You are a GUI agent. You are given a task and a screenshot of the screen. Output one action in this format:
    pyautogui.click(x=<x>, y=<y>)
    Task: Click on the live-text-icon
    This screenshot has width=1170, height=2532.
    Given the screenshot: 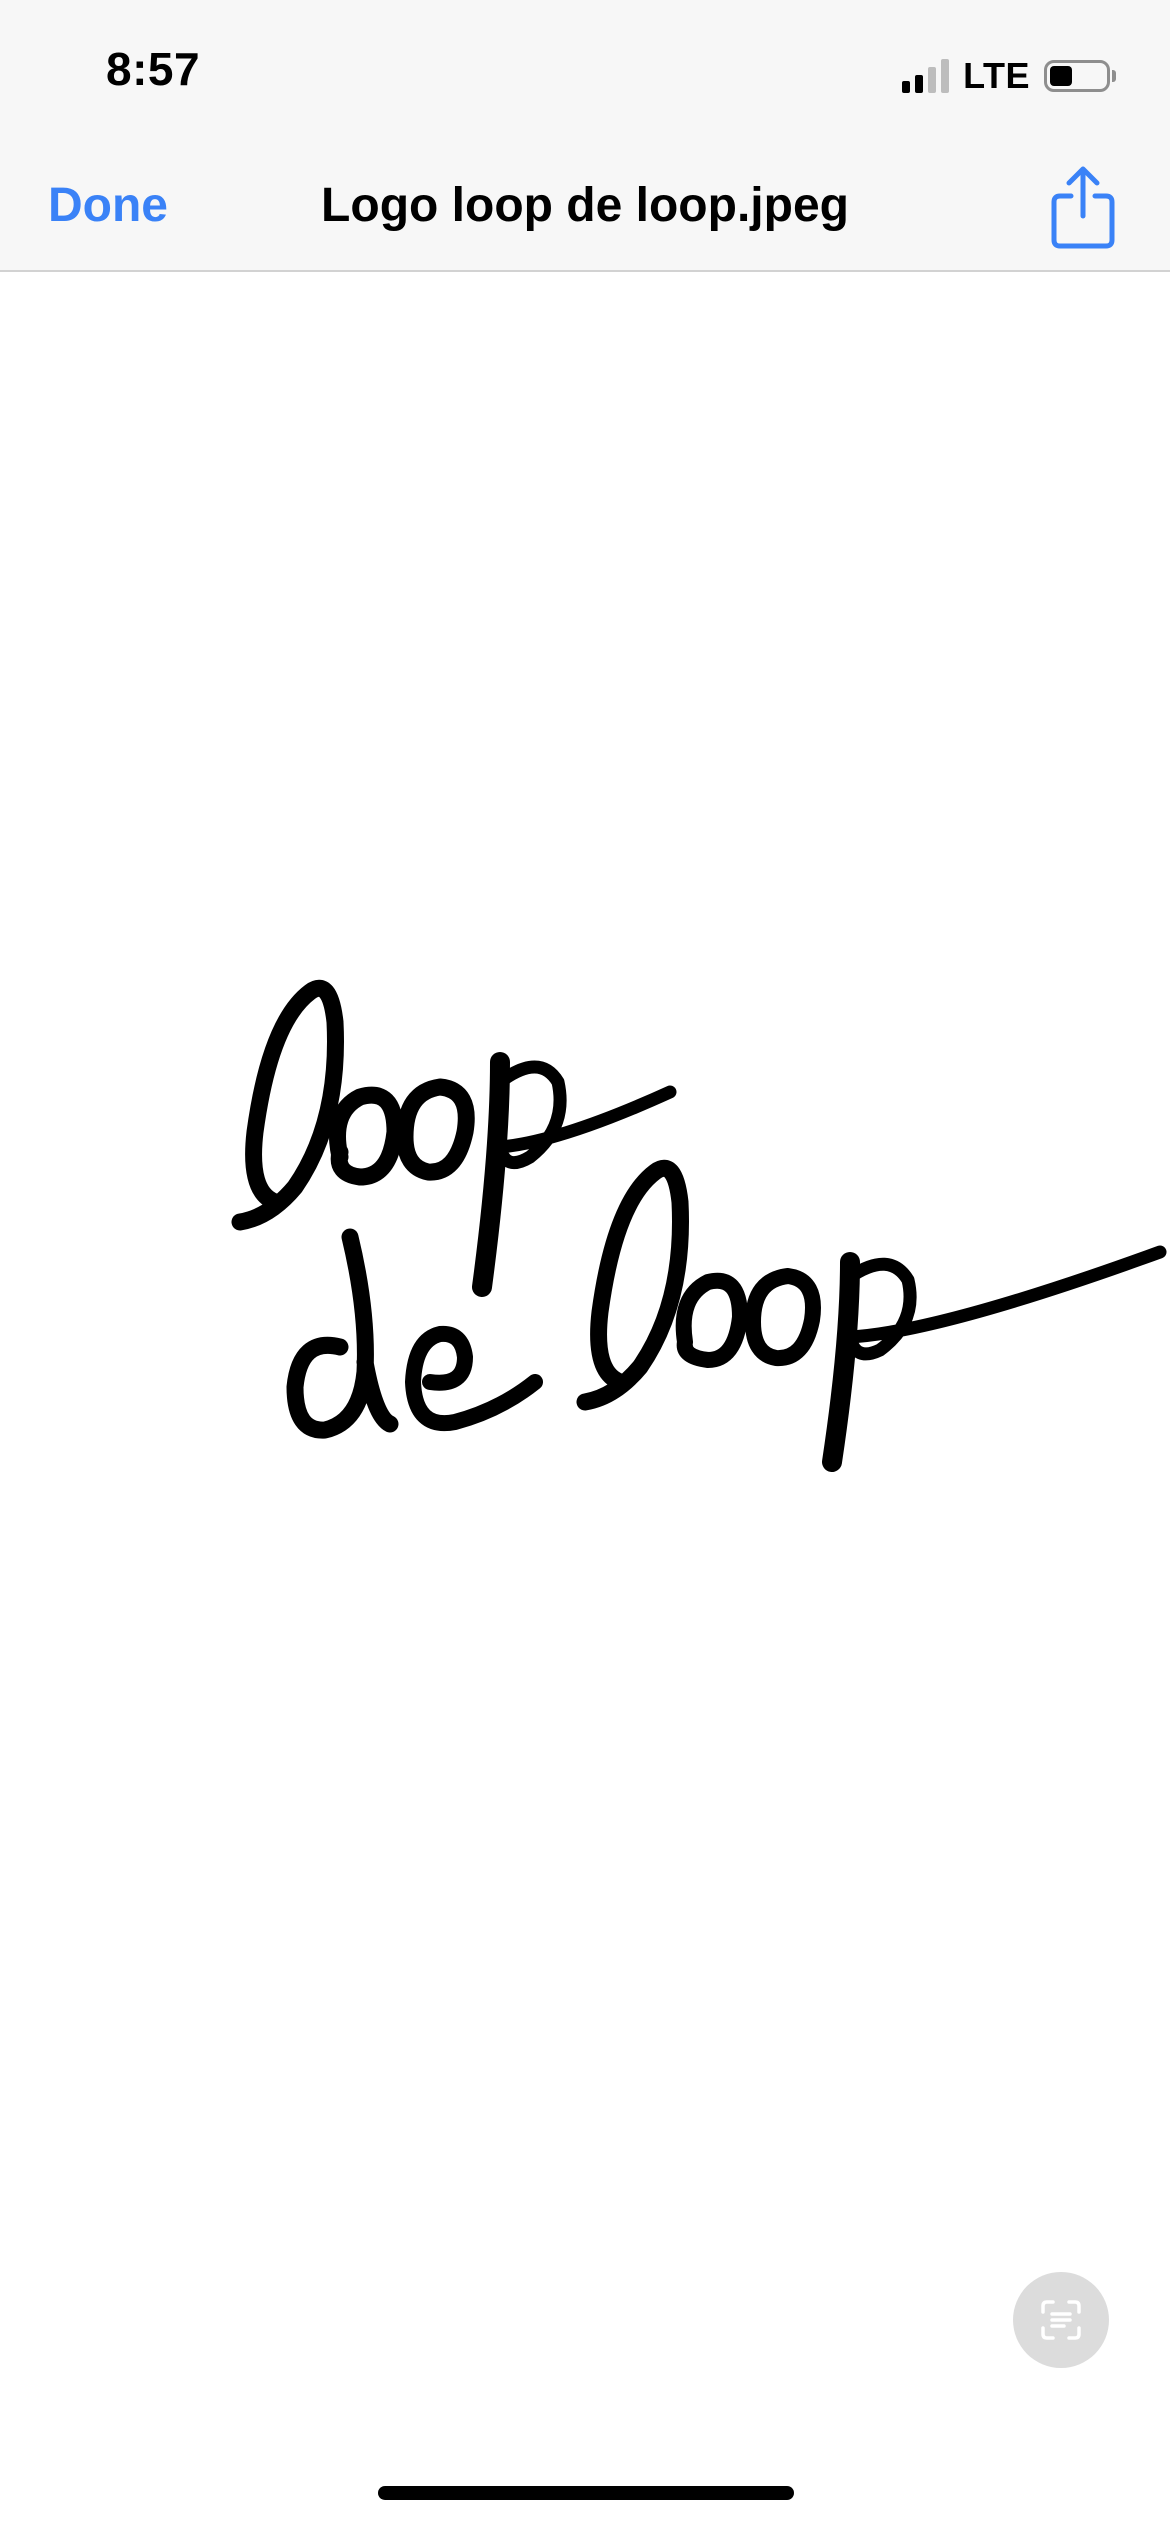 What is the action you would take?
    pyautogui.click(x=1061, y=2320)
    